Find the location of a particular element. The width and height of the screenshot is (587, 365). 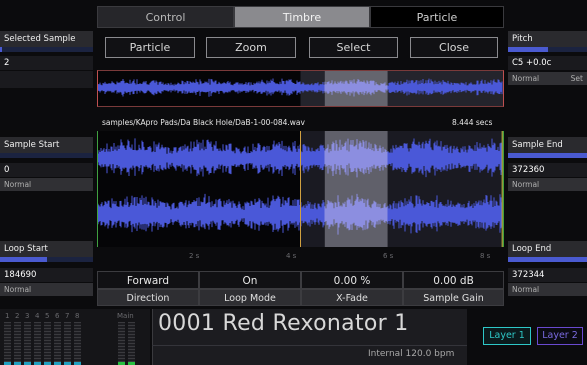

loop-end-mode: Normal is located at coordinates (547, 289).